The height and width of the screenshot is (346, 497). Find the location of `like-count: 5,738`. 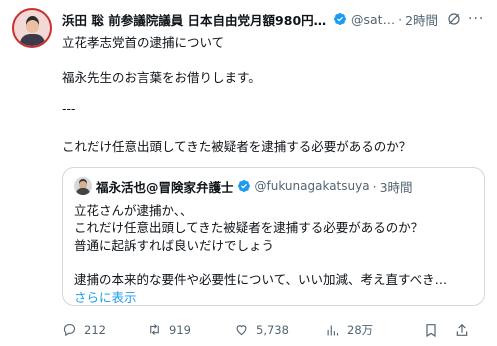

like-count: 5,738 is located at coordinates (272, 329).